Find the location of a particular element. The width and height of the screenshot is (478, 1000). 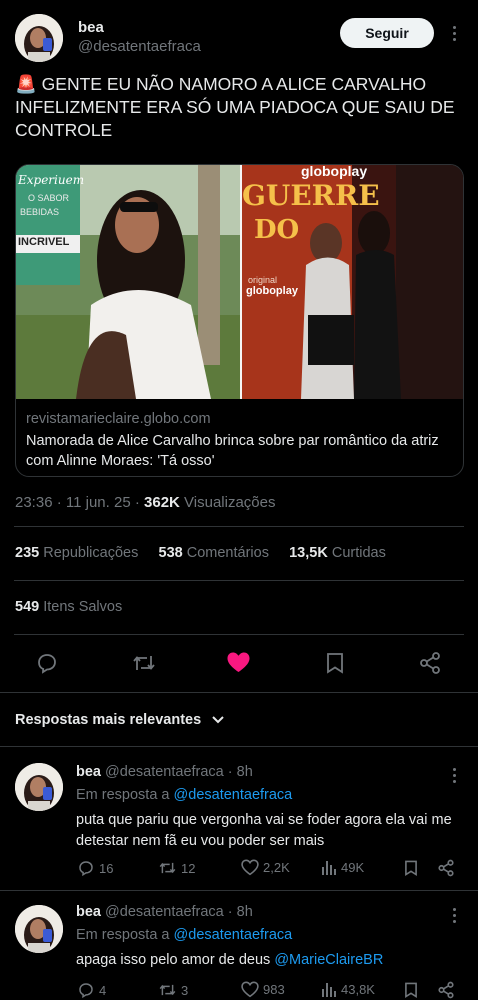

reposts-stat: 235 Republicações is located at coordinates (76, 553).